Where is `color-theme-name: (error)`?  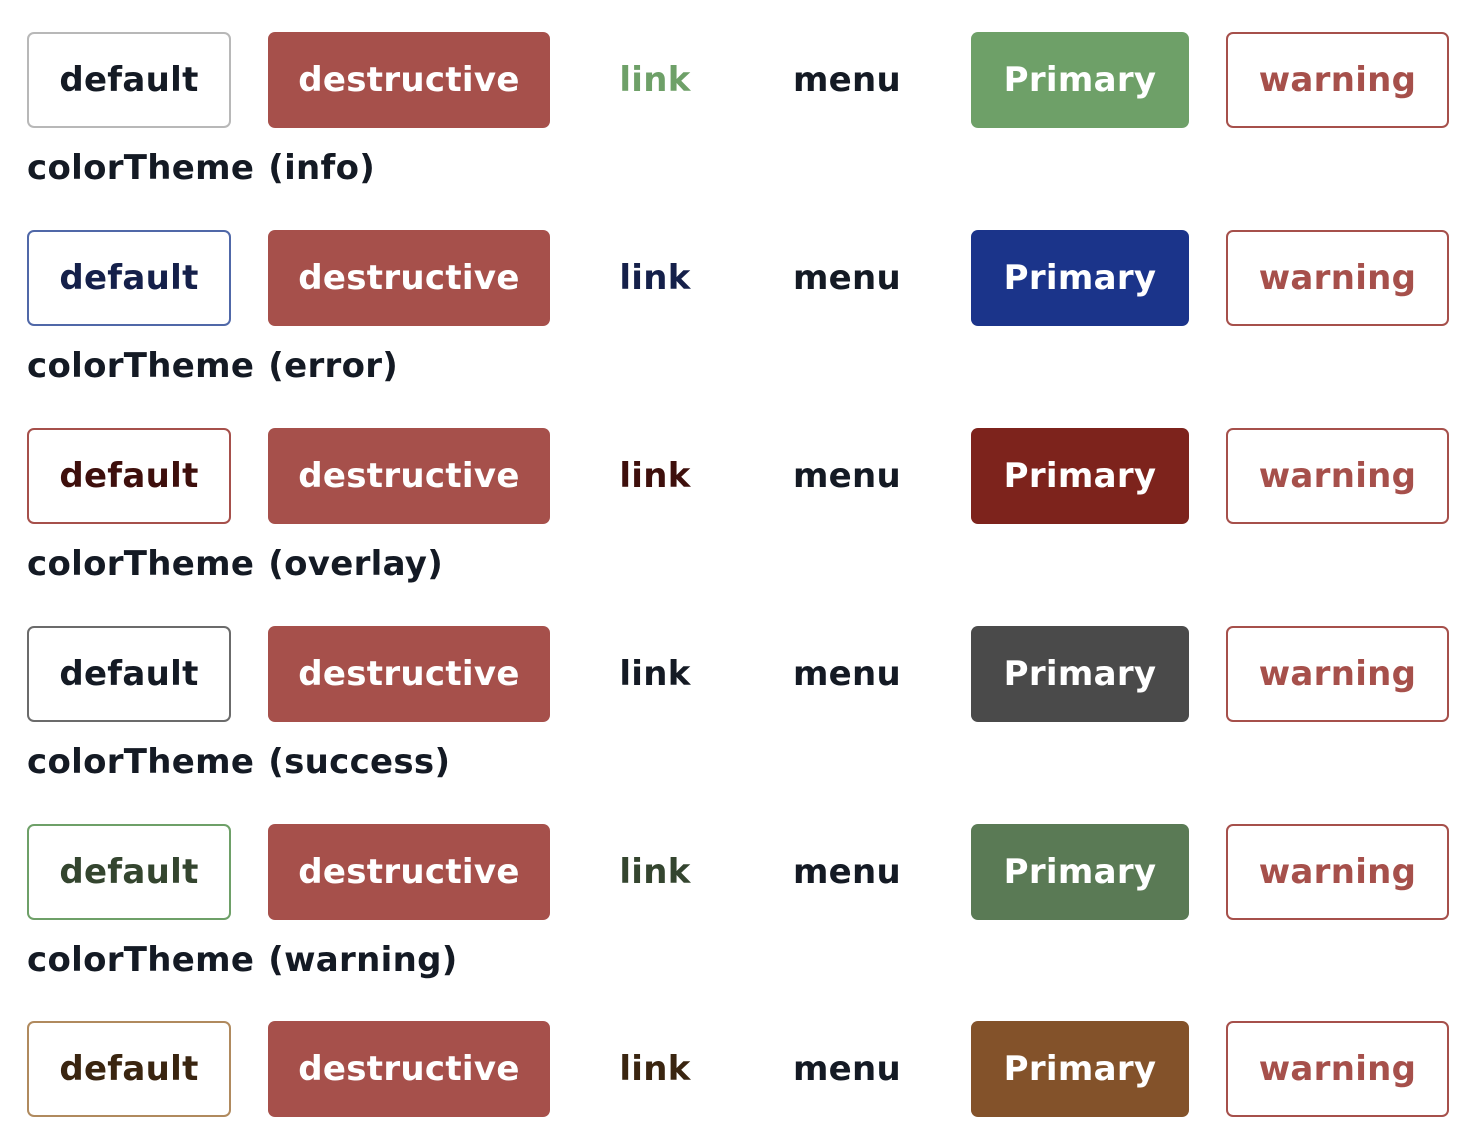
color-theme-name: (error) is located at coordinates (333, 366).